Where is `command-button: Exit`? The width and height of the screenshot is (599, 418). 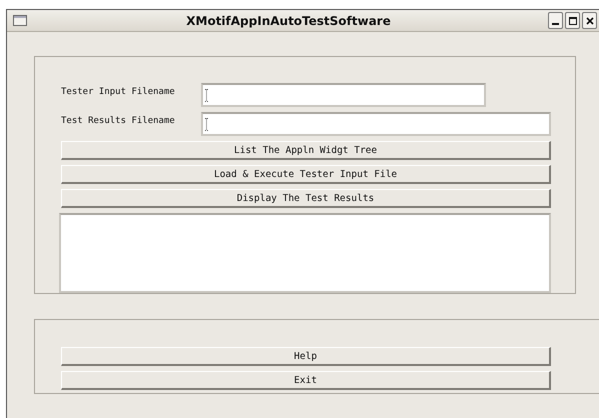
command-button: Exit is located at coordinates (306, 380).